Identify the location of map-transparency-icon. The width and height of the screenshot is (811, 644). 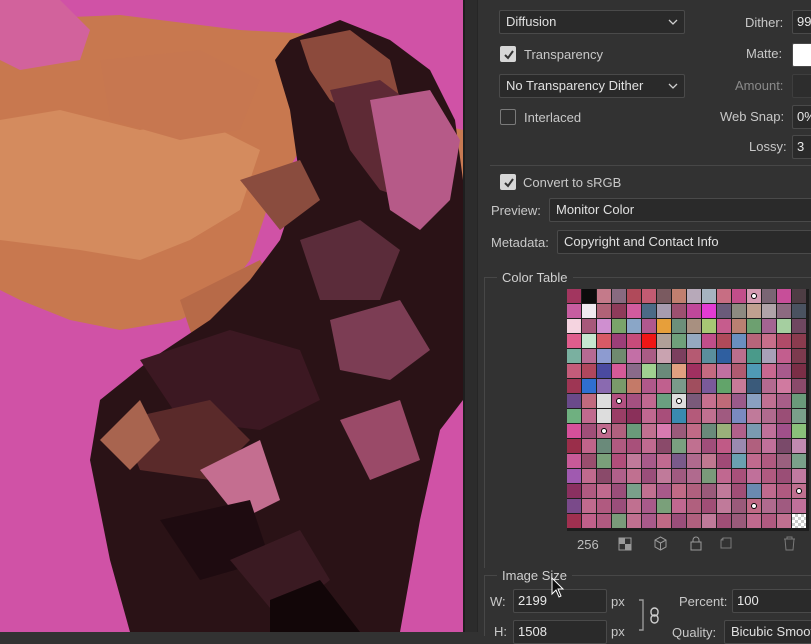
(625, 544).